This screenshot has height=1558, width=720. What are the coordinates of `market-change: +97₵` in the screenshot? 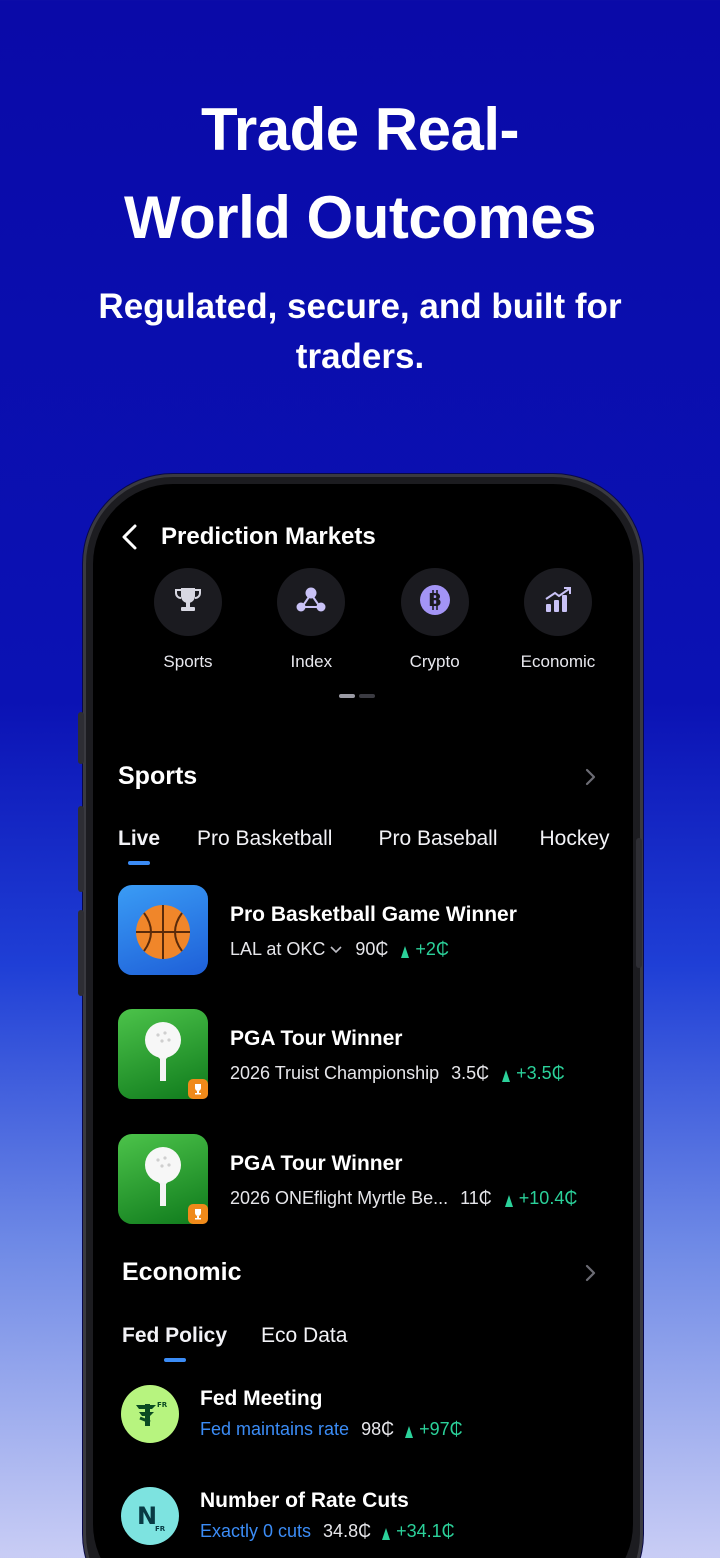 It's located at (433, 1429).